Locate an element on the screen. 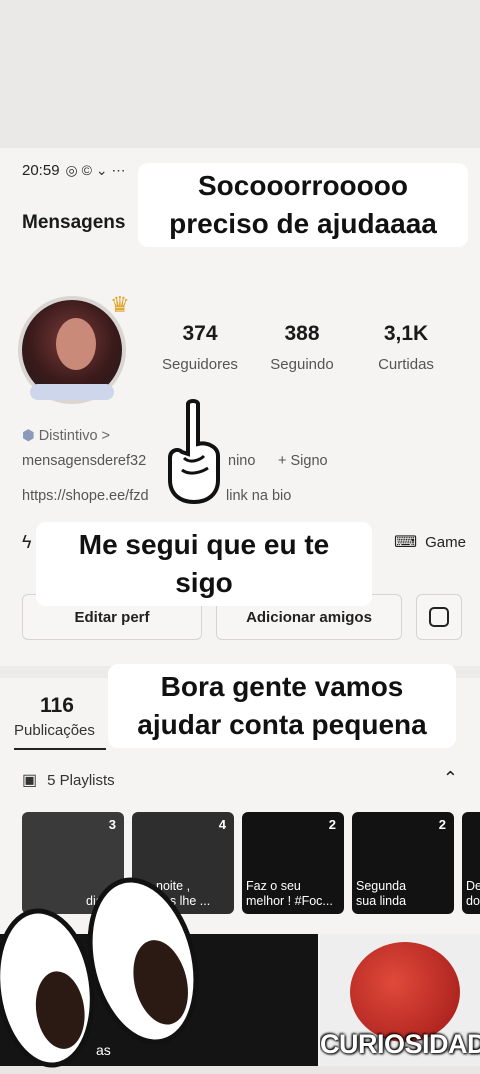 The image size is (480, 1074). handle-row: mensagensderef32 is located at coordinates (84, 461).